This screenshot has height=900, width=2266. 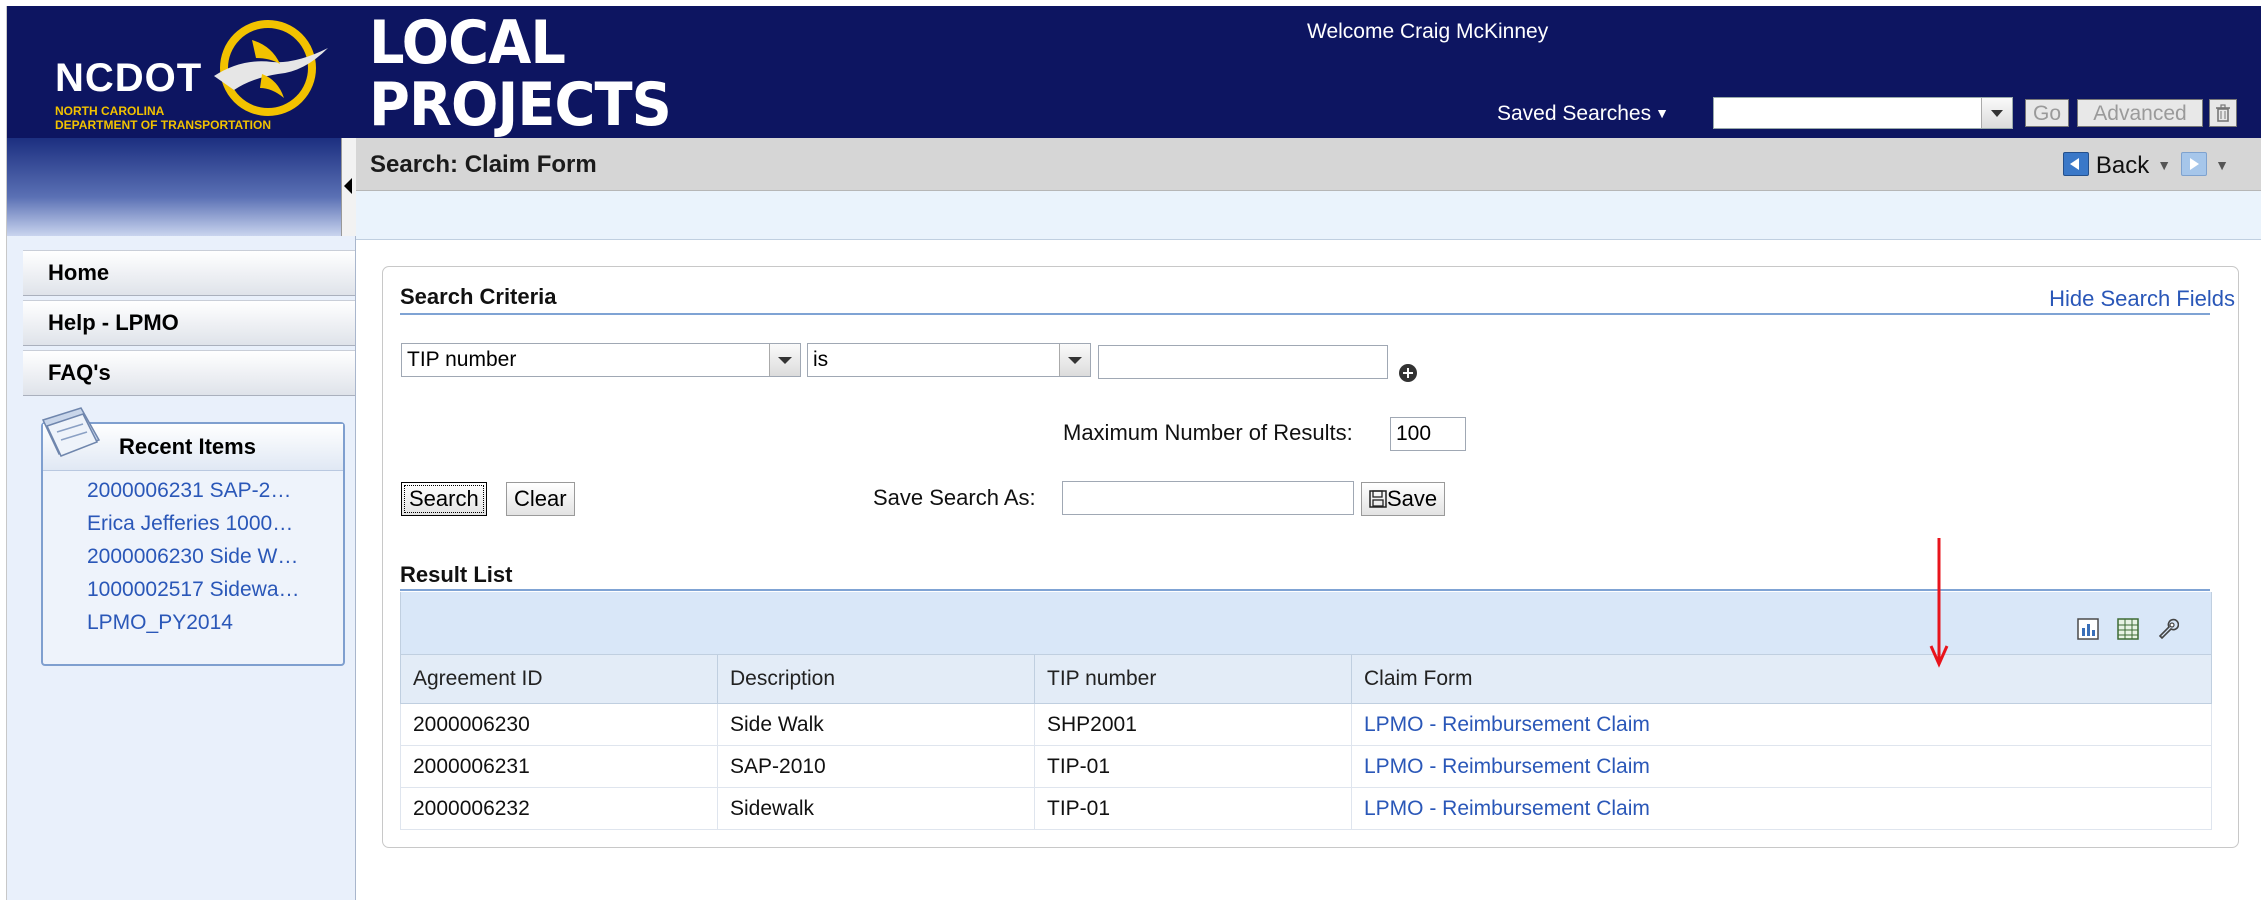 I want to click on app-title-line2: PROJECTS, so click(x=520, y=105).